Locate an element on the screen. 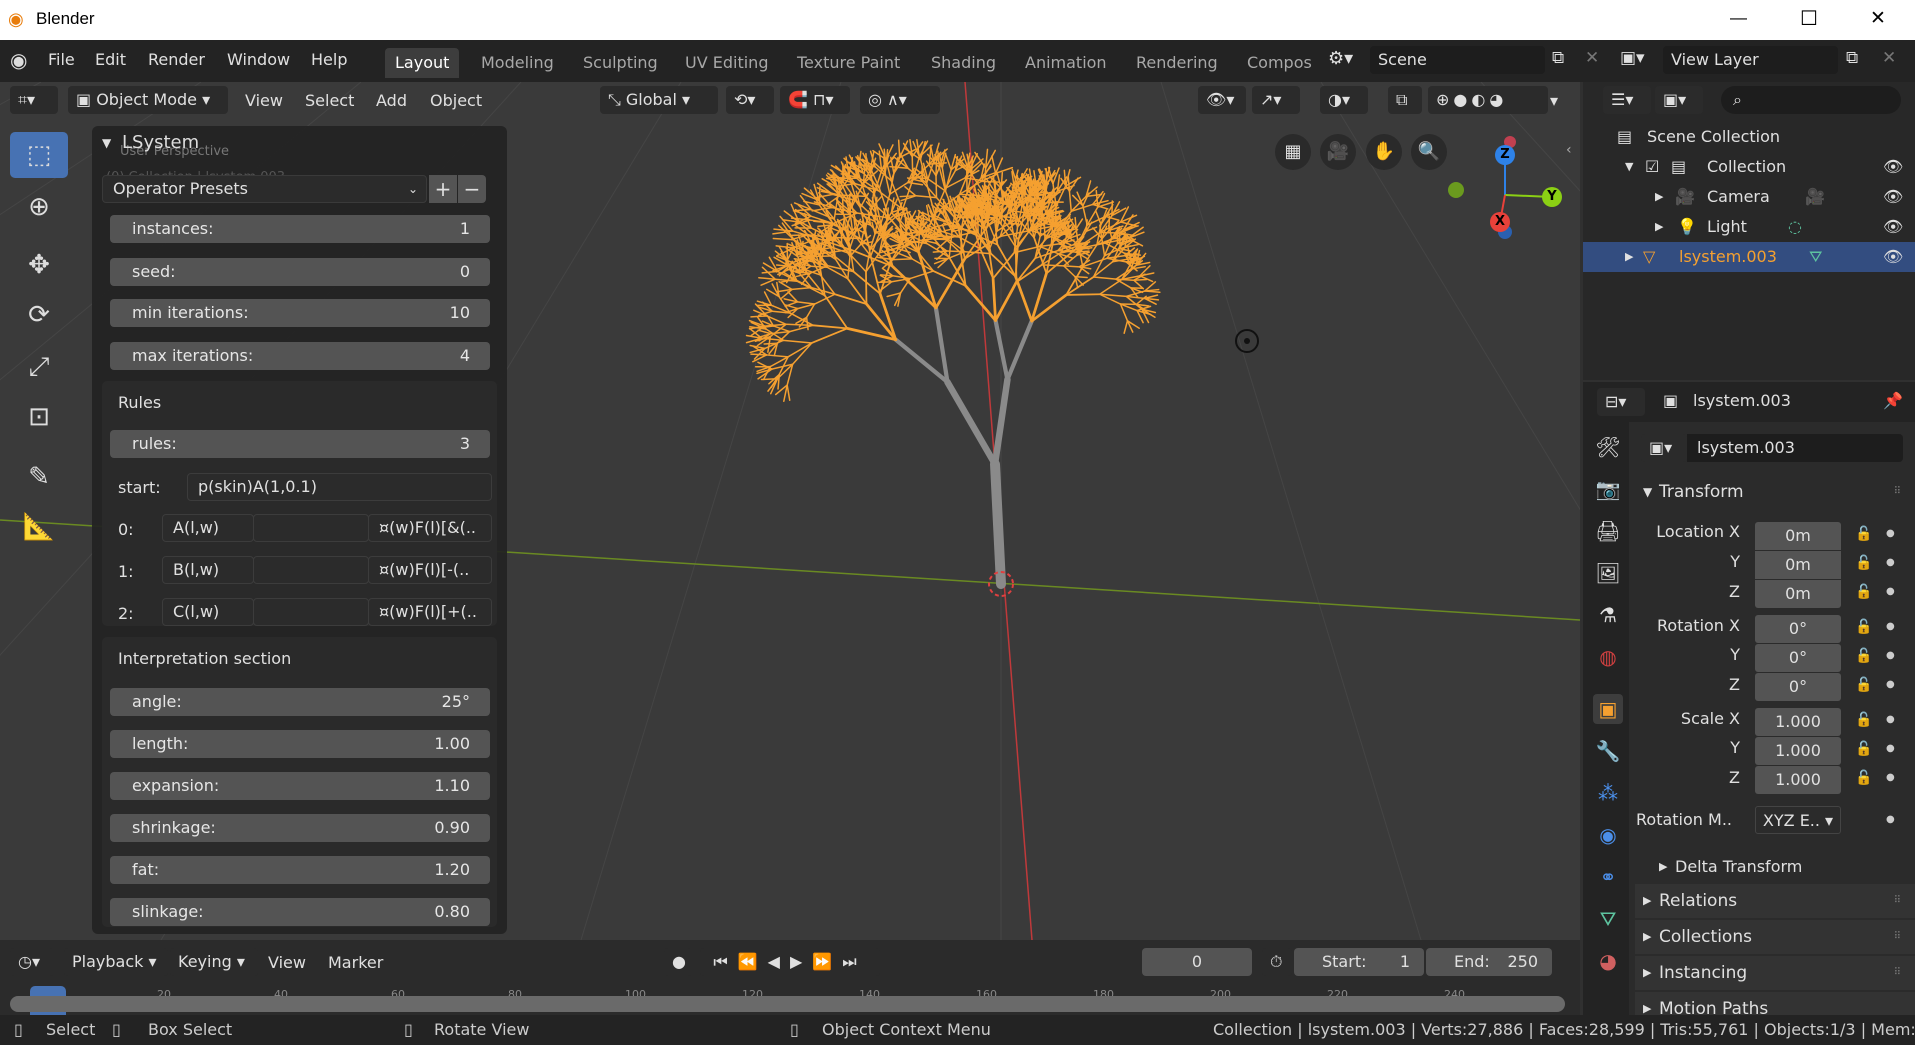  add-menu: Add is located at coordinates (391, 100).